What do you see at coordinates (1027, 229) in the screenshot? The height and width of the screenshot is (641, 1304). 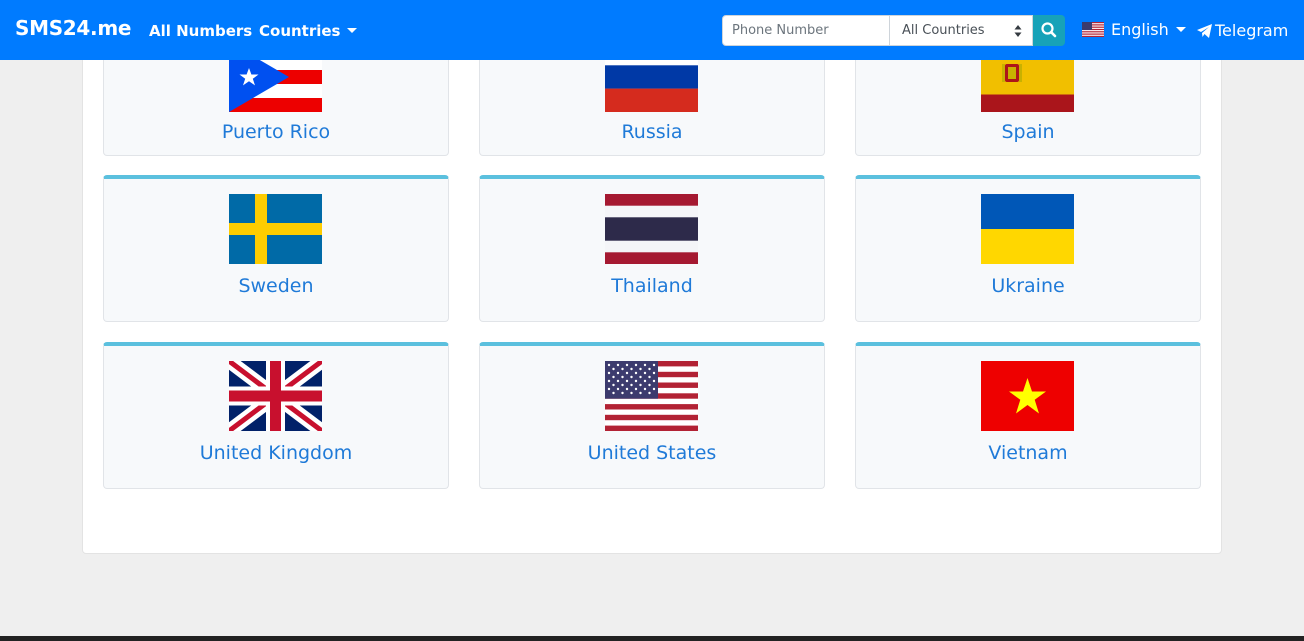 I see `ukraine-flag` at bounding box center [1027, 229].